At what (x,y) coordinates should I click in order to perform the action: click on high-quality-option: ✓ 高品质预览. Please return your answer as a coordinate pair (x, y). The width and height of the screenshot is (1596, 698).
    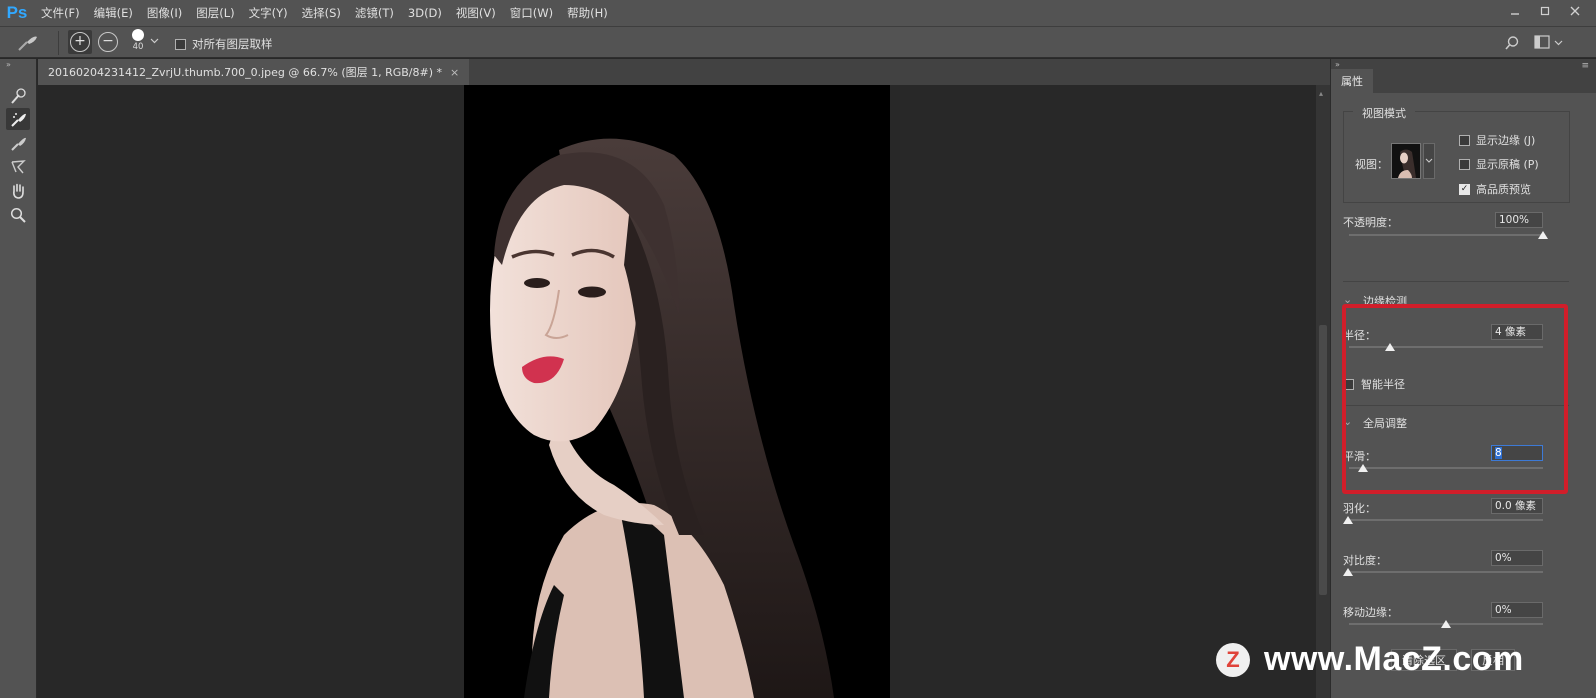
    Looking at the image, I should click on (1495, 189).